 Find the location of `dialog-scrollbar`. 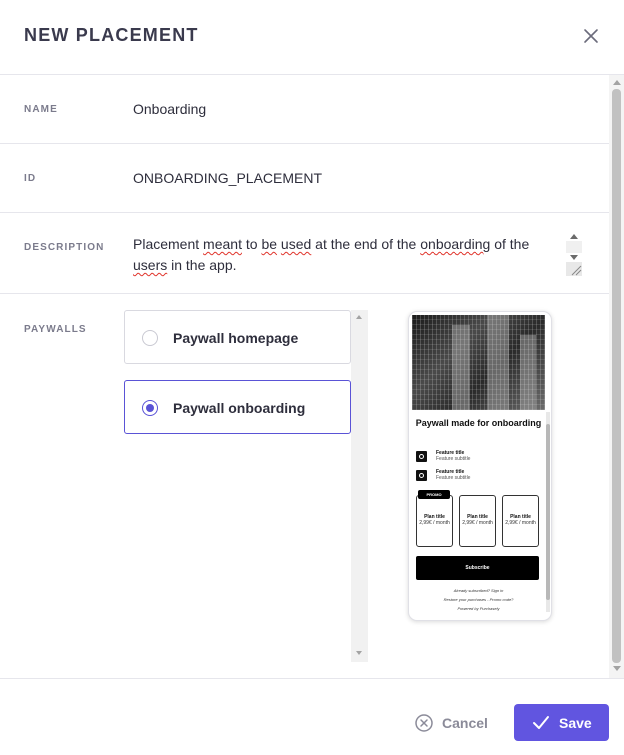

dialog-scrollbar is located at coordinates (616, 376).